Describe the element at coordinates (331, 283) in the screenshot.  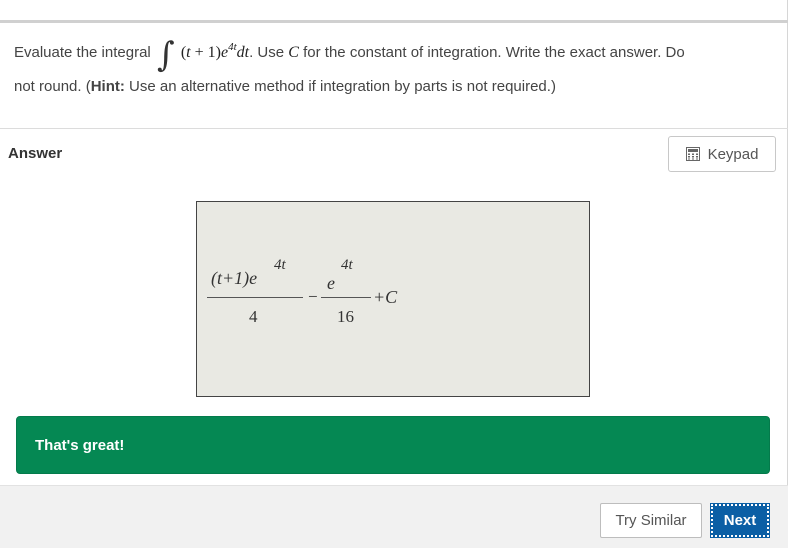
I see `term2-numerator: e` at that location.